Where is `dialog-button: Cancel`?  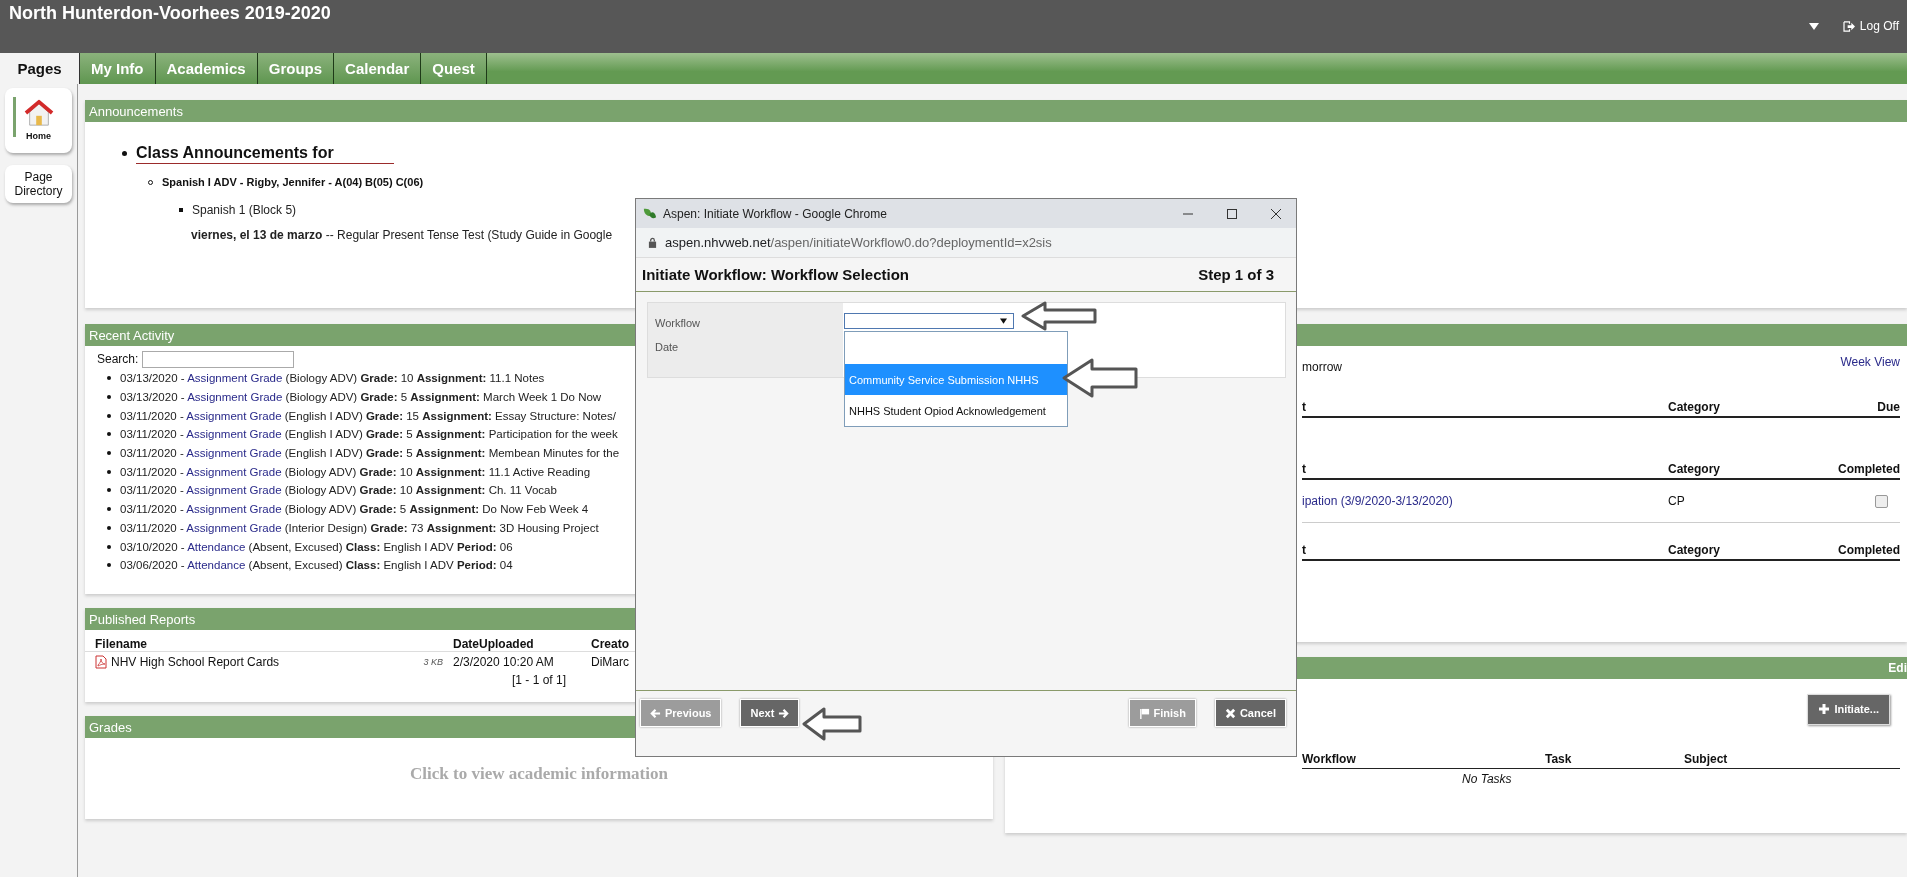 dialog-button: Cancel is located at coordinates (1250, 713).